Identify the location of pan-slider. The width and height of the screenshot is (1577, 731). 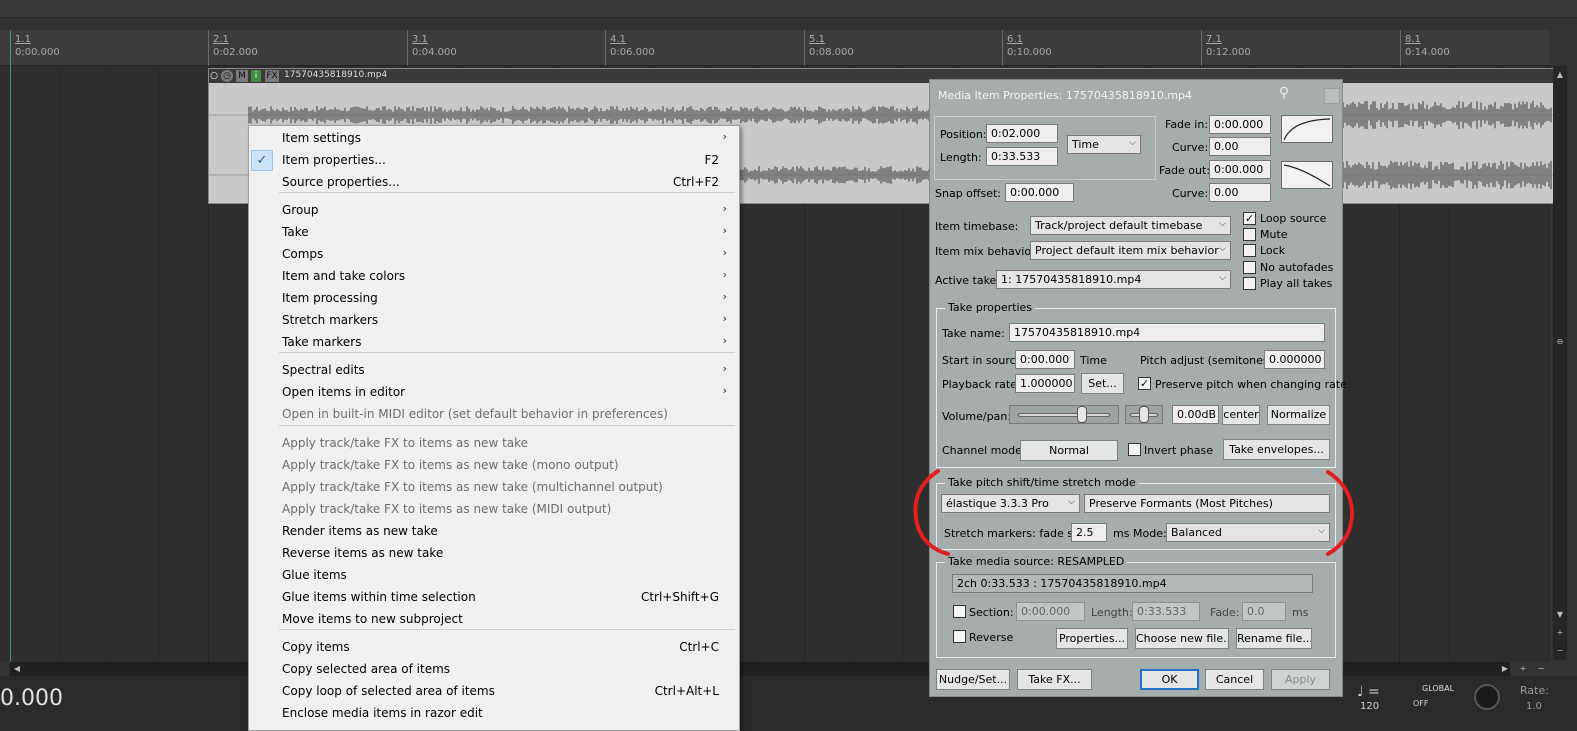
(1144, 414).